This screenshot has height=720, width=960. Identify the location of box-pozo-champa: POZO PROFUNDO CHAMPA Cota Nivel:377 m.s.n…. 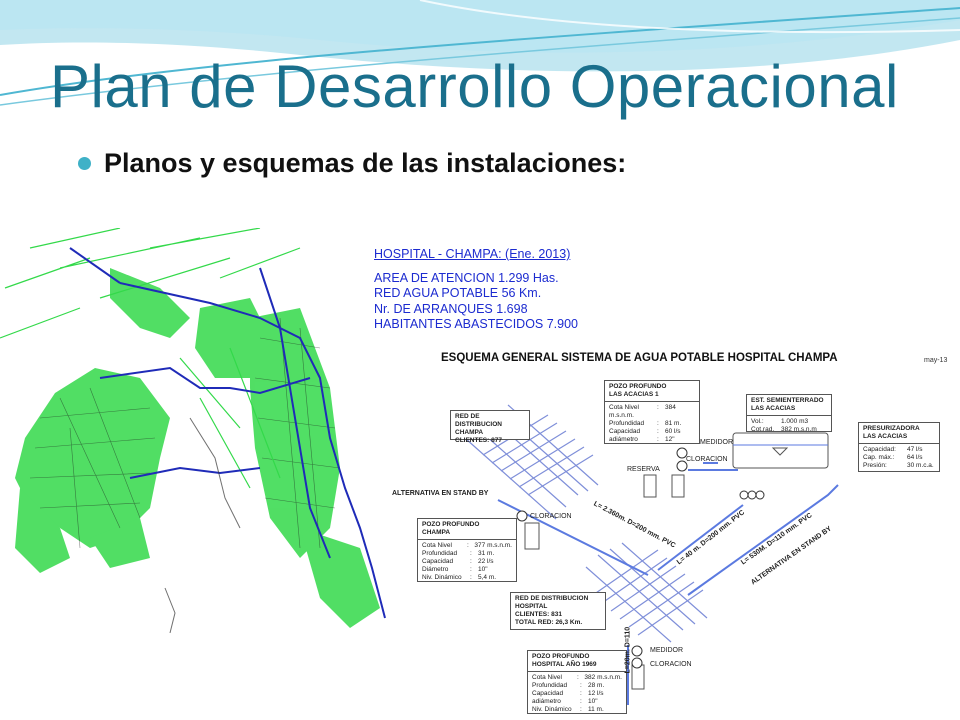
(467, 550).